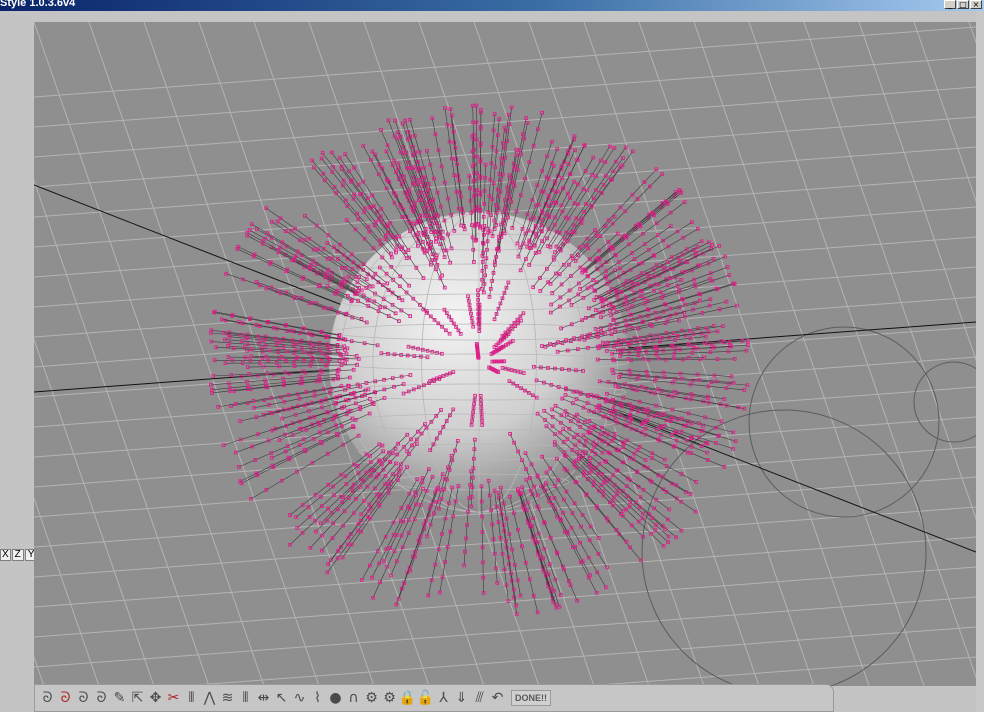 Image resolution: width=984 pixels, height=712 pixels. I want to click on maximize-button: □, so click(963, 4).